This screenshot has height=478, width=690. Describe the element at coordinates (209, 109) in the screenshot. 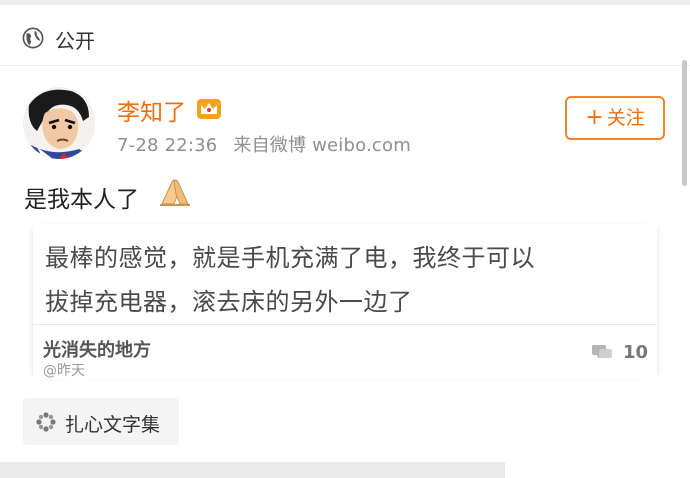

I see `crown-icon` at that location.